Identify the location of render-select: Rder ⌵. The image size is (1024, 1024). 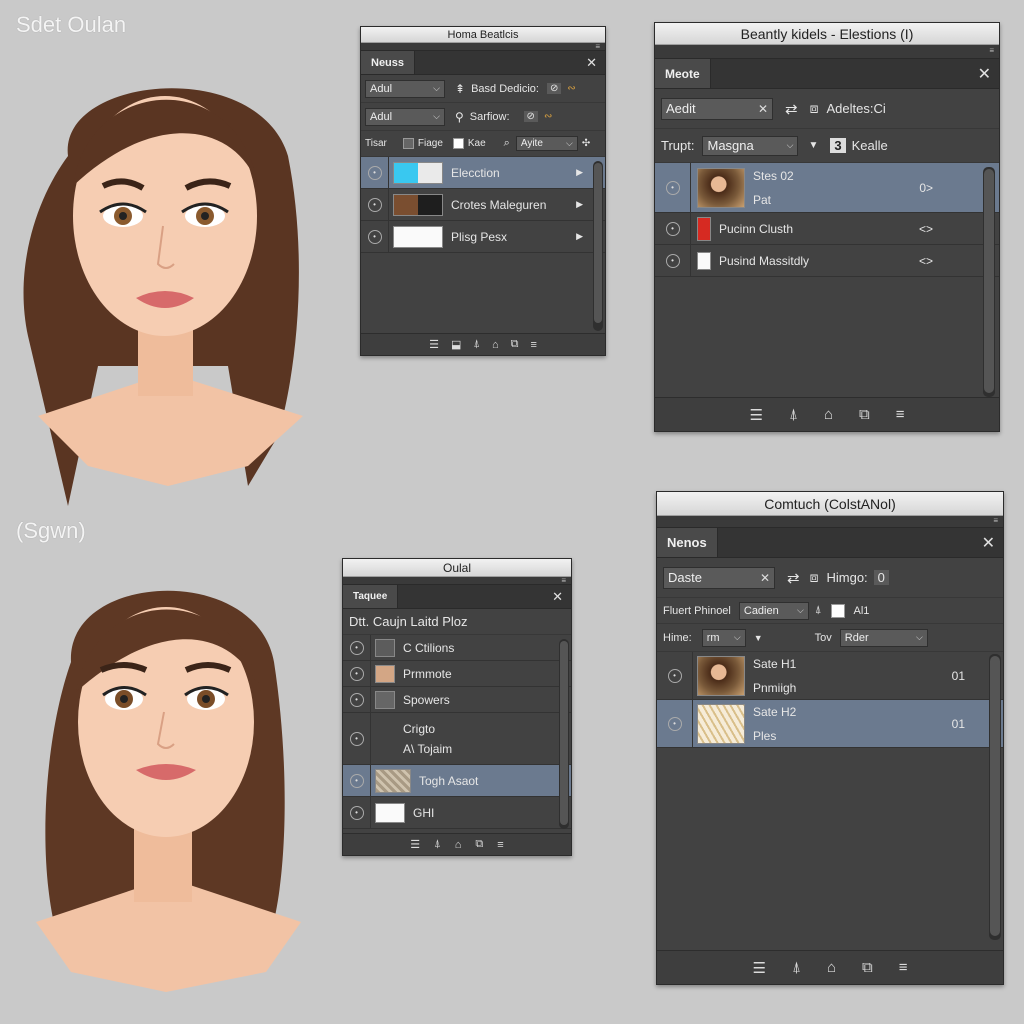
(883, 637).